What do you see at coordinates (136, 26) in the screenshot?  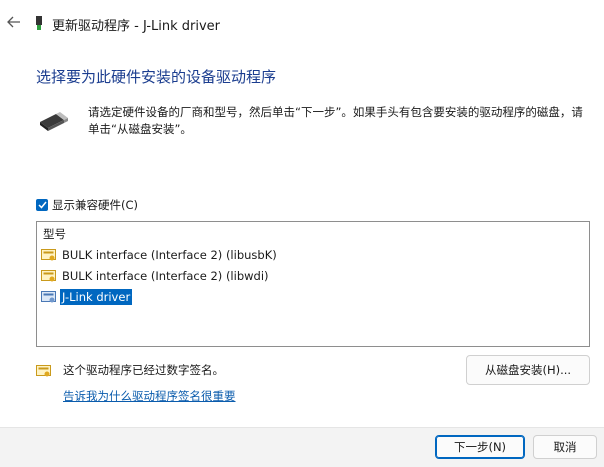 I see `window-title: 更新驱动程序 - J-Link driver` at bounding box center [136, 26].